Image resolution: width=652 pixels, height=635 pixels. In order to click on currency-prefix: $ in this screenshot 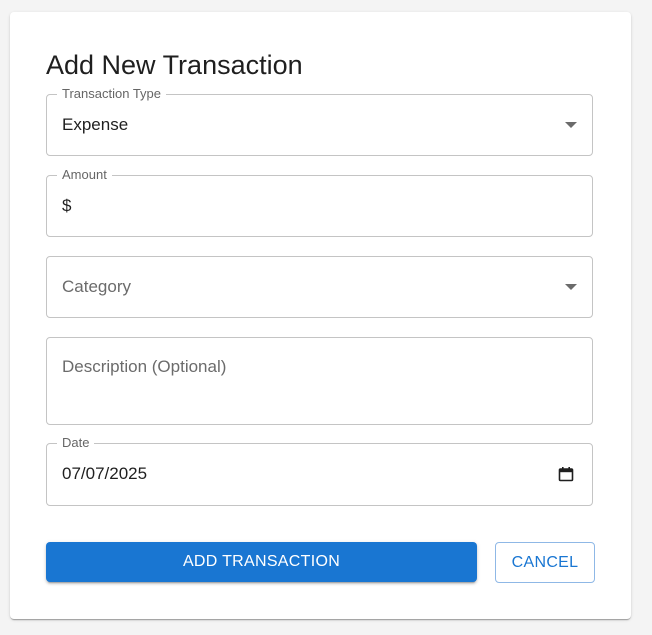, I will do `click(67, 205)`.